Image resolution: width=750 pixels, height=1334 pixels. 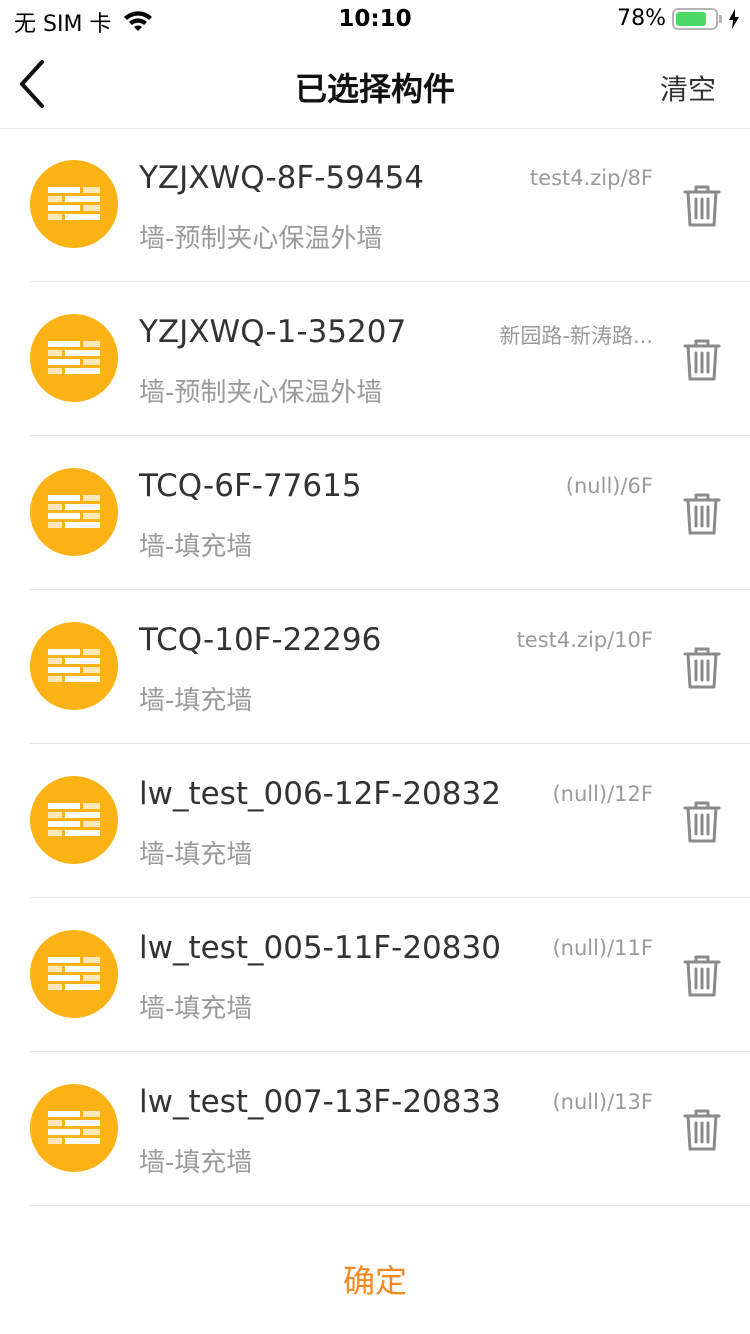 I want to click on confirm-button: 确定, so click(x=375, y=1279).